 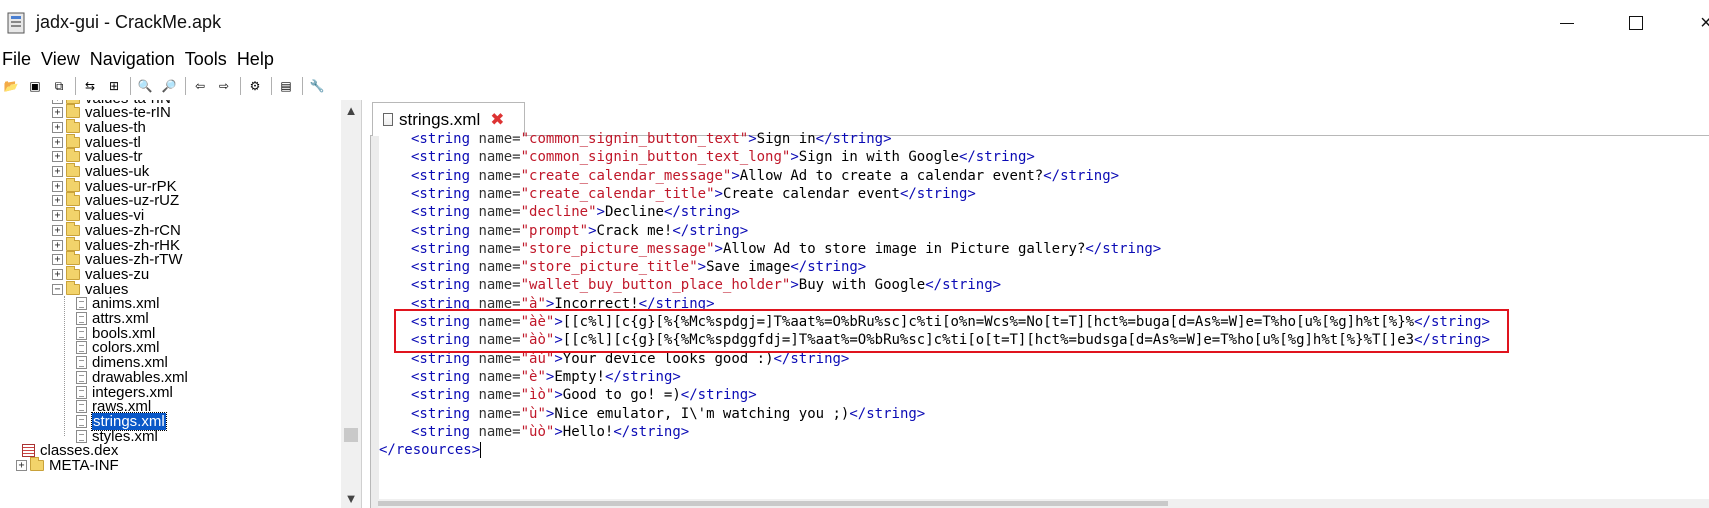 What do you see at coordinates (588, 431) in the screenshot?
I see `string-value: Hello!` at bounding box center [588, 431].